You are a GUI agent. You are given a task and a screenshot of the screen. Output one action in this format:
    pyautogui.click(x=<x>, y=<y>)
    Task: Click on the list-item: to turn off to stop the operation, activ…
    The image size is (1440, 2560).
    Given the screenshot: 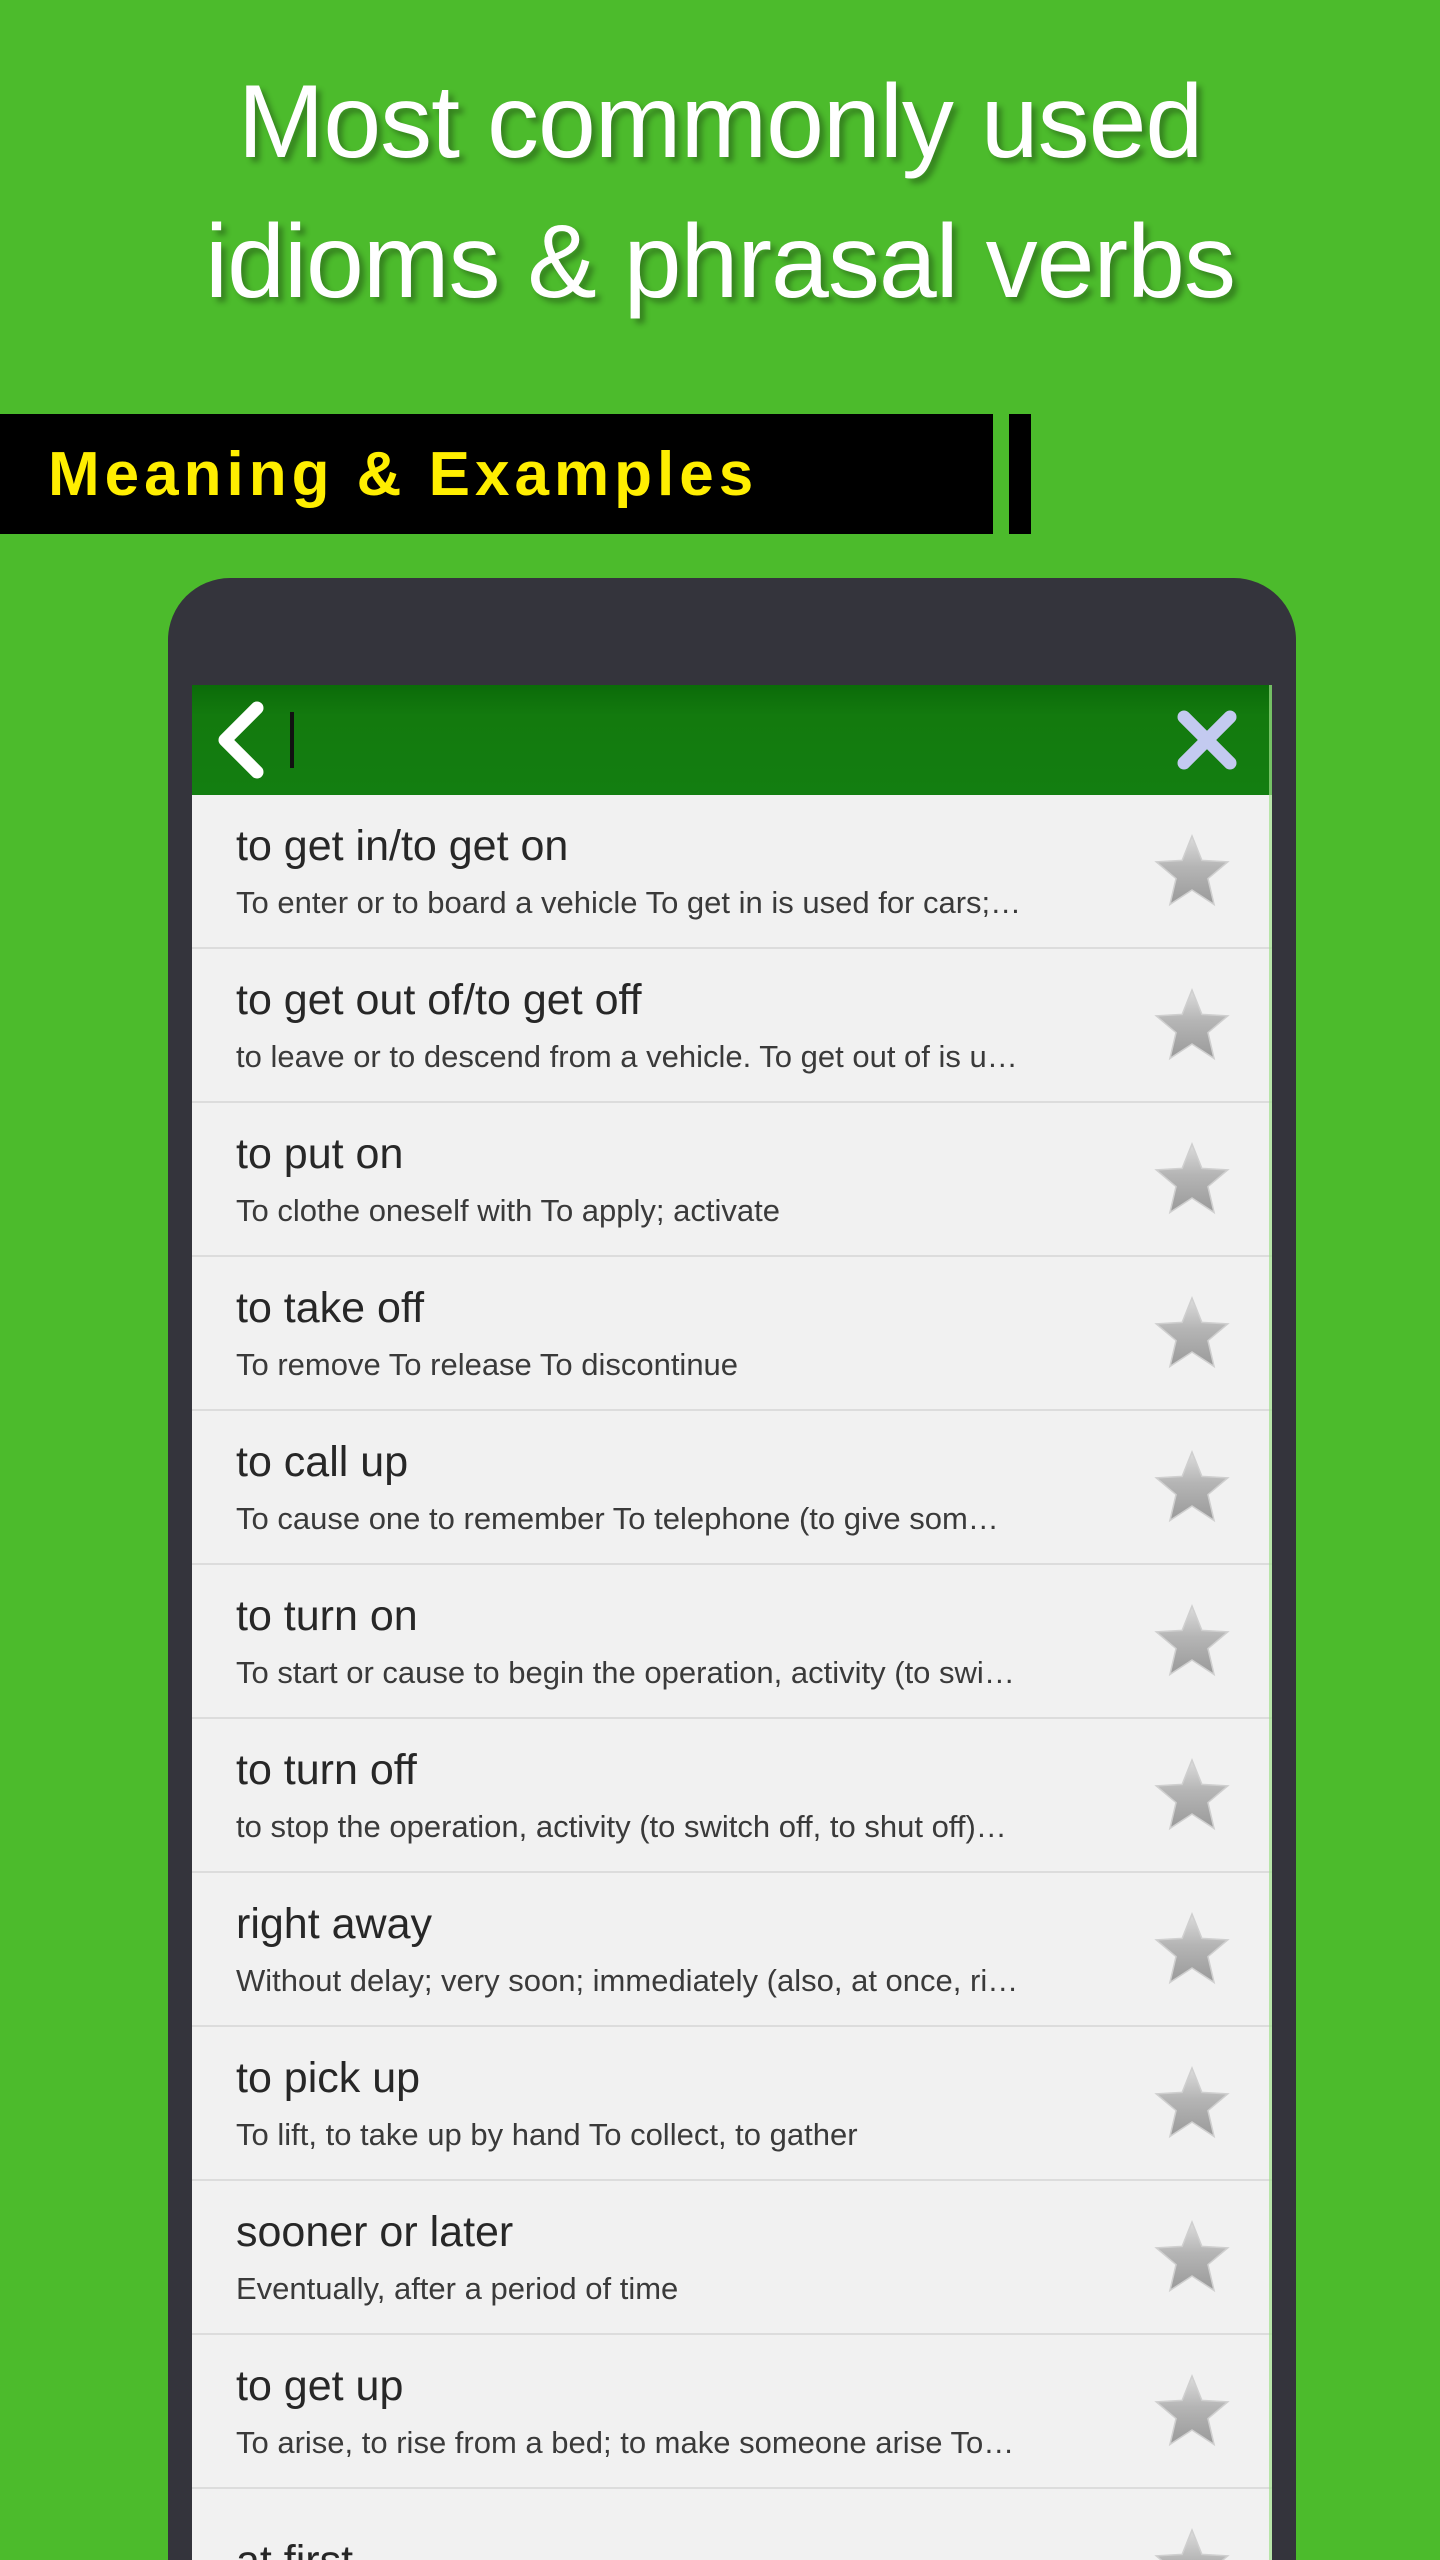 What is the action you would take?
    pyautogui.click(x=732, y=1796)
    